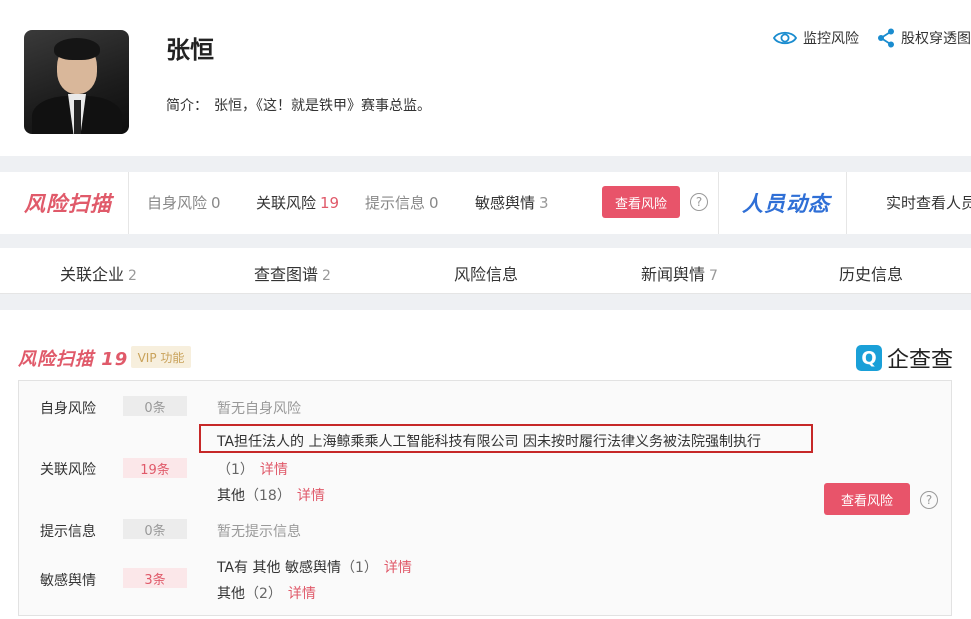  I want to click on sensitive-news-line2: 其他（2） 详情, so click(266, 594).